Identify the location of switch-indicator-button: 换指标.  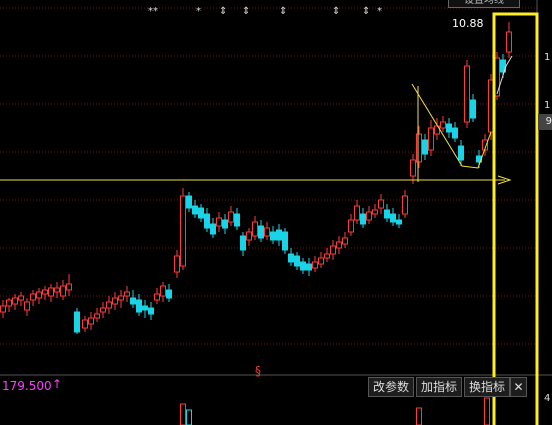
(487, 387).